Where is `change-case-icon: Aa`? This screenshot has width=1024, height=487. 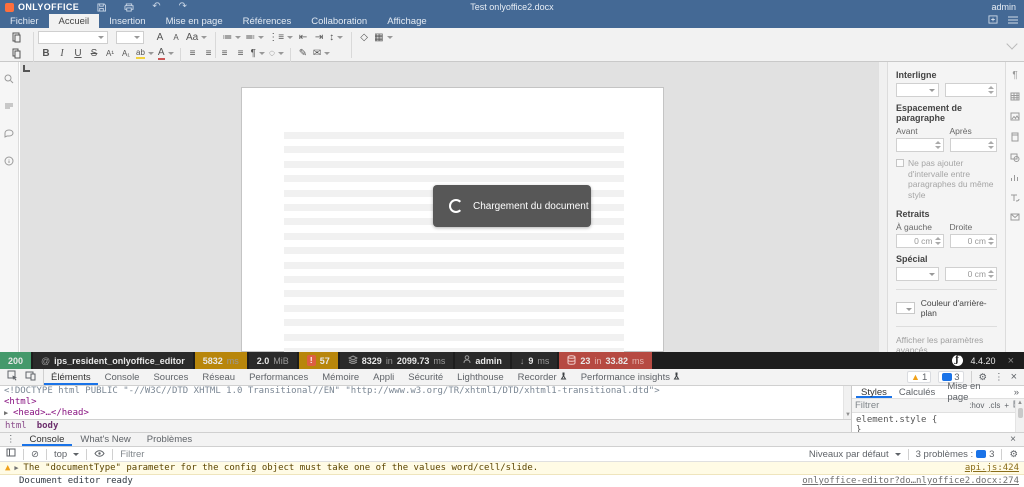
change-case-icon: Aa is located at coordinates (196, 38).